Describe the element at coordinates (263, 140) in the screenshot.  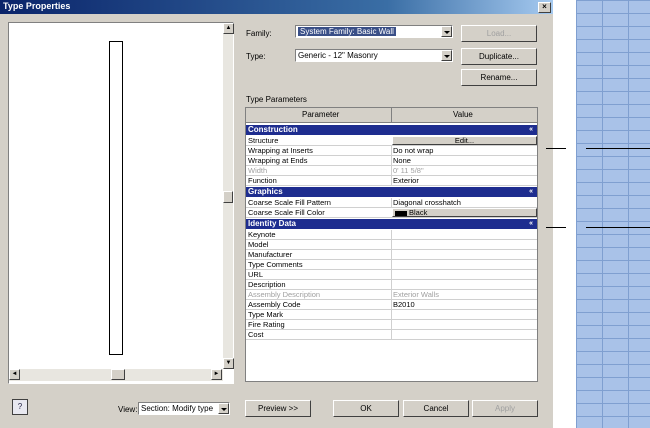
I see `param-name: Structure` at that location.